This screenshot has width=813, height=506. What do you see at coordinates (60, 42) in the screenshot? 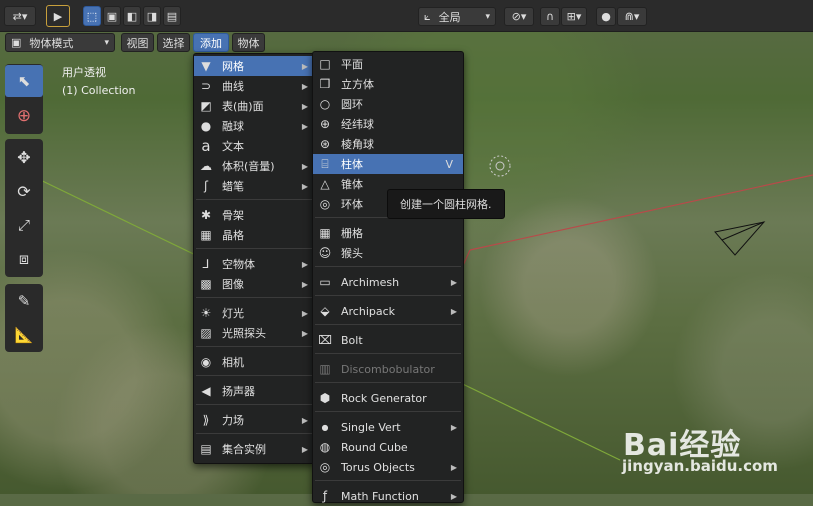
I see `mode-select: ▣ 物体模式 ▾` at bounding box center [60, 42].